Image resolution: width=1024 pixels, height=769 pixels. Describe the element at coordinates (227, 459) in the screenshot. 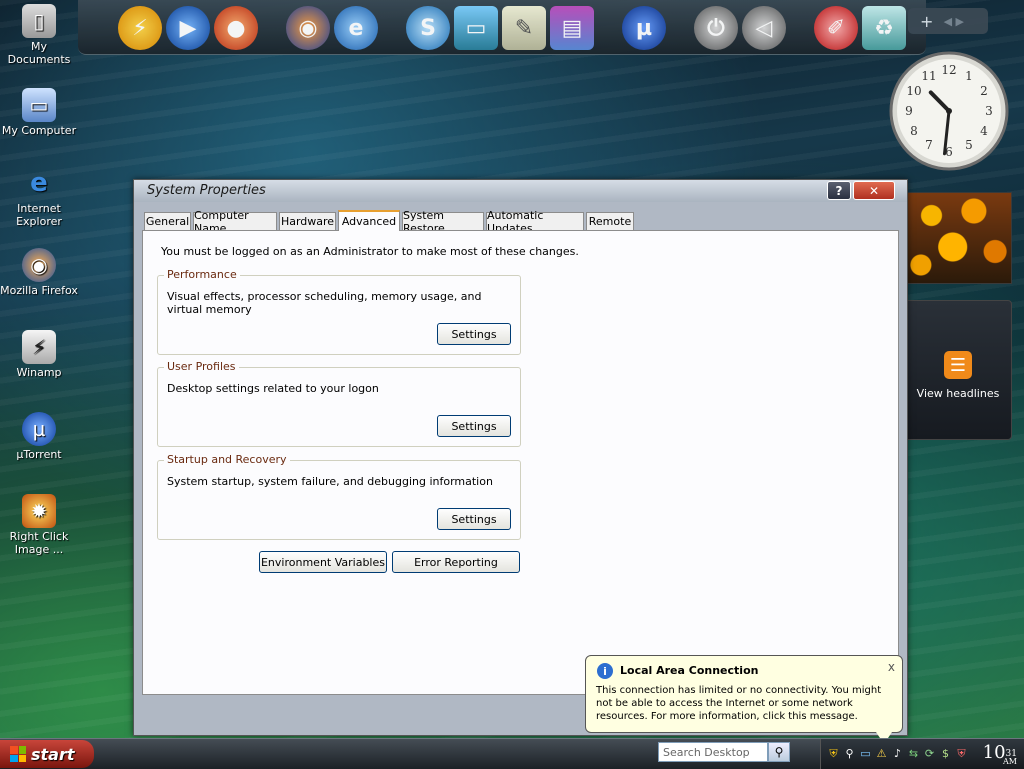

I see `startup-recovery-legend: Startup and Recovery` at that location.